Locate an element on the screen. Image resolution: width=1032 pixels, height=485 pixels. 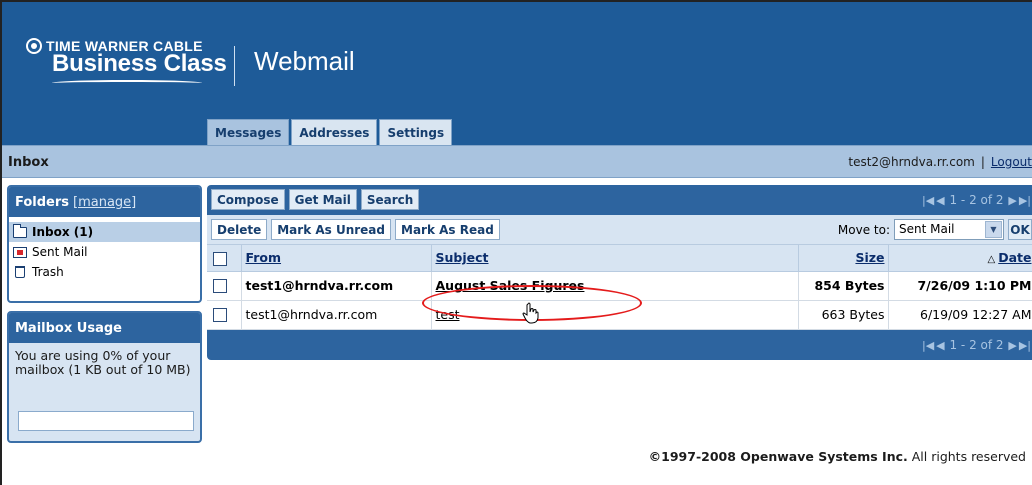
usage-header: Mailbox Usage is located at coordinates (104, 328).